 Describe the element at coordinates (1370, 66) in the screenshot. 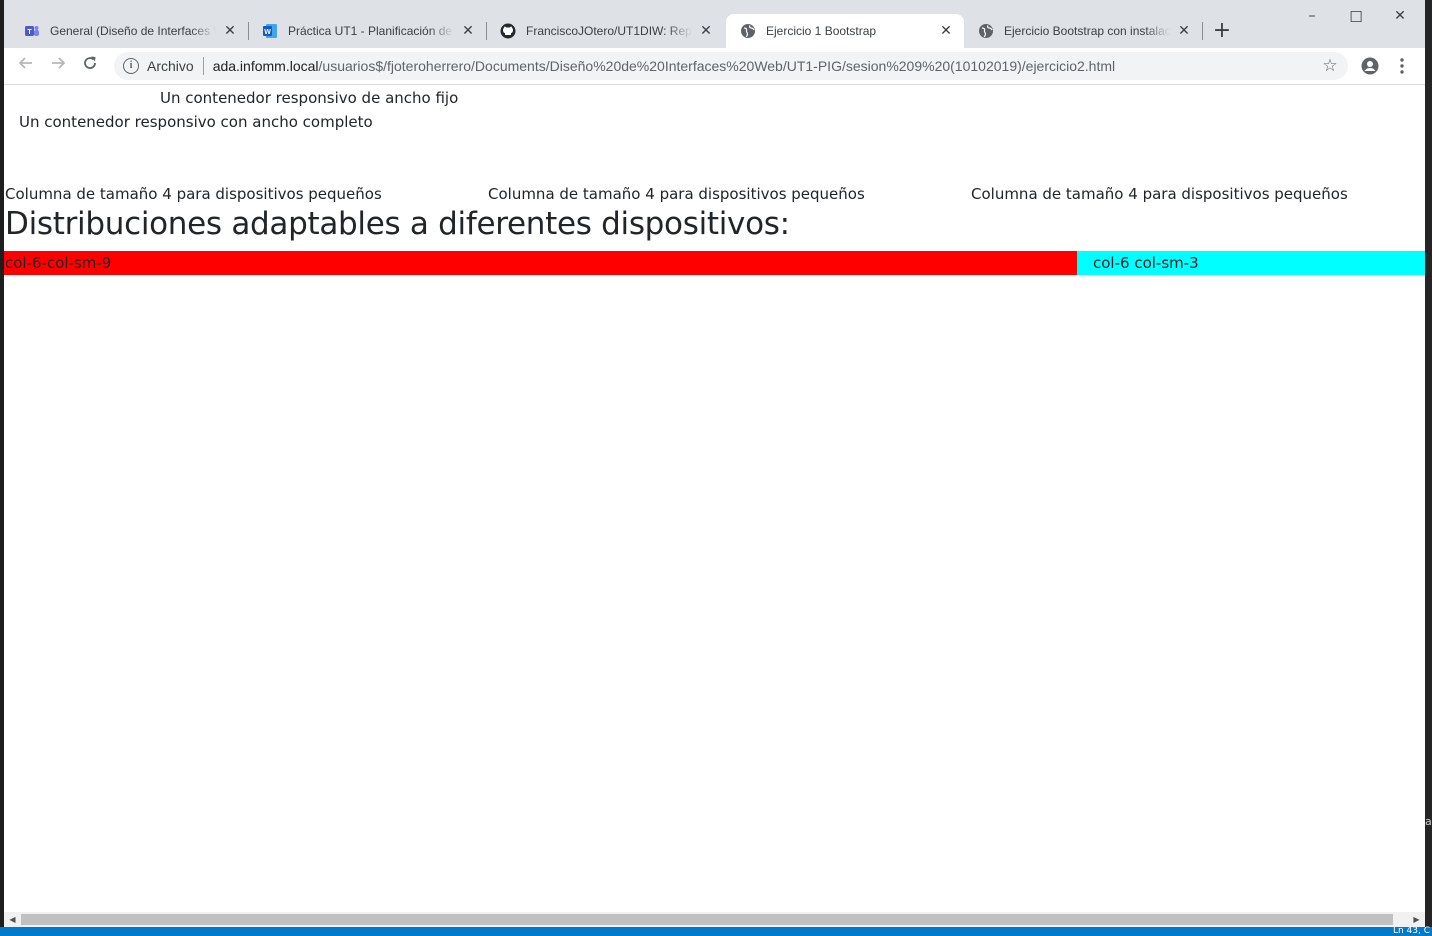

I see `profile-avatar-icon` at that location.